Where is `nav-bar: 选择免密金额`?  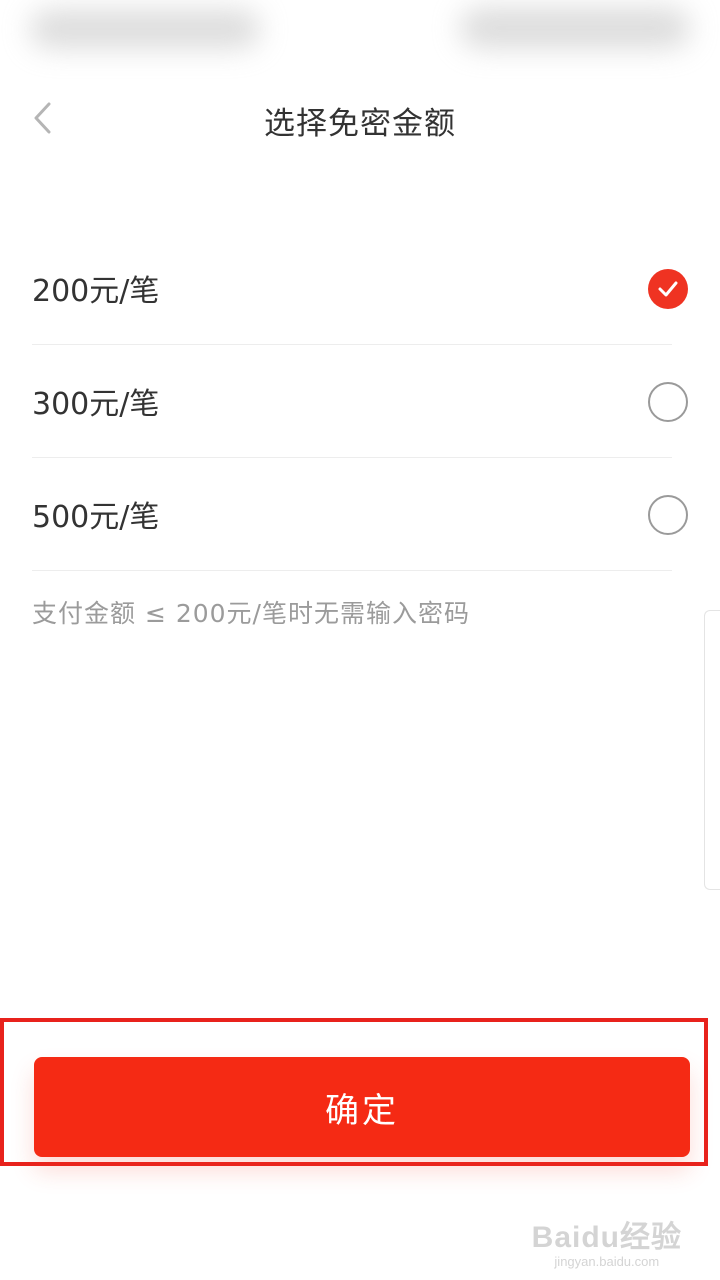 nav-bar: 选择免密金额 is located at coordinates (360, 118).